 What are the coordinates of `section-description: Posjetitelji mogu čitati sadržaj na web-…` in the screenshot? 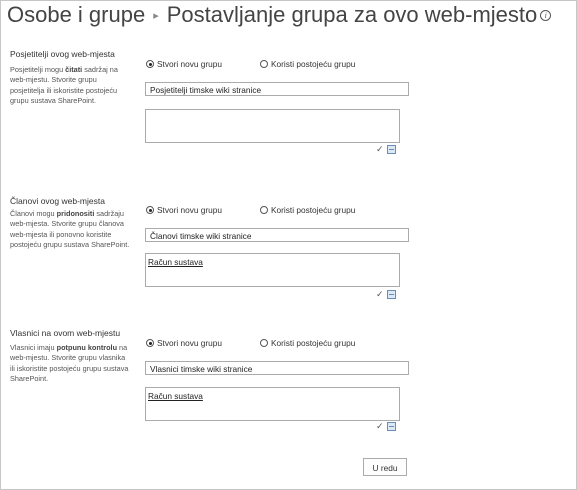 It's located at (64, 85).